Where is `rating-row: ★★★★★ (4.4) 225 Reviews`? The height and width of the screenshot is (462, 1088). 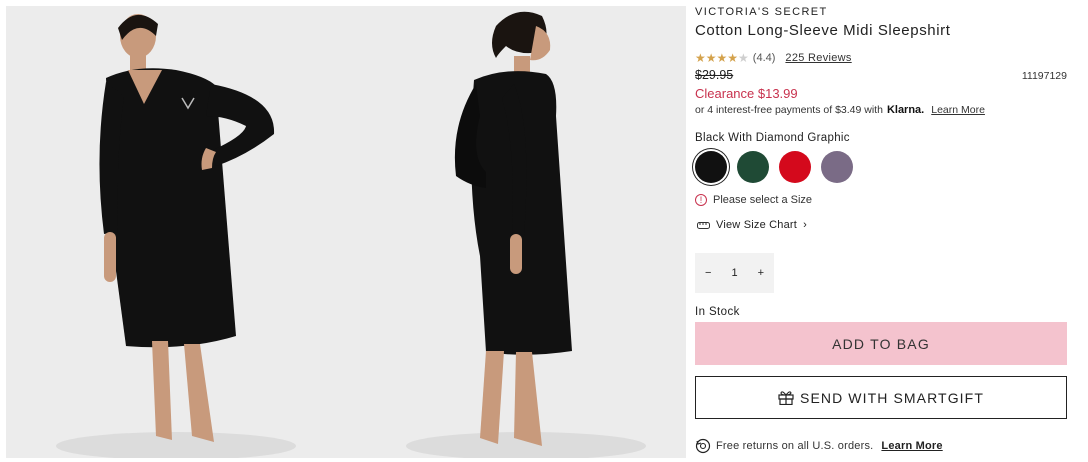
rating-row: ★★★★★ (4.4) 225 Reviews is located at coordinates (773, 58).